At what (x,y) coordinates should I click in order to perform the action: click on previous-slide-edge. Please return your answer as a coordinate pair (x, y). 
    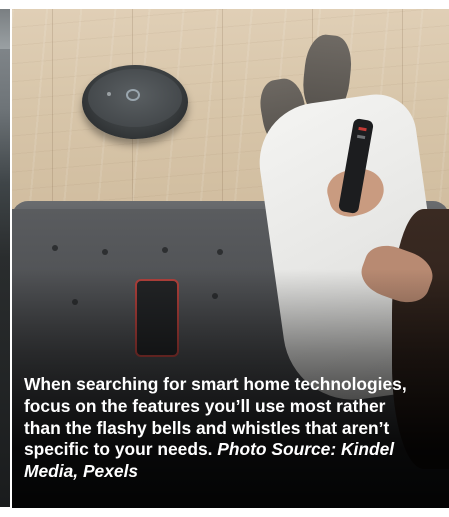
    Looking at the image, I should click on (5, 258).